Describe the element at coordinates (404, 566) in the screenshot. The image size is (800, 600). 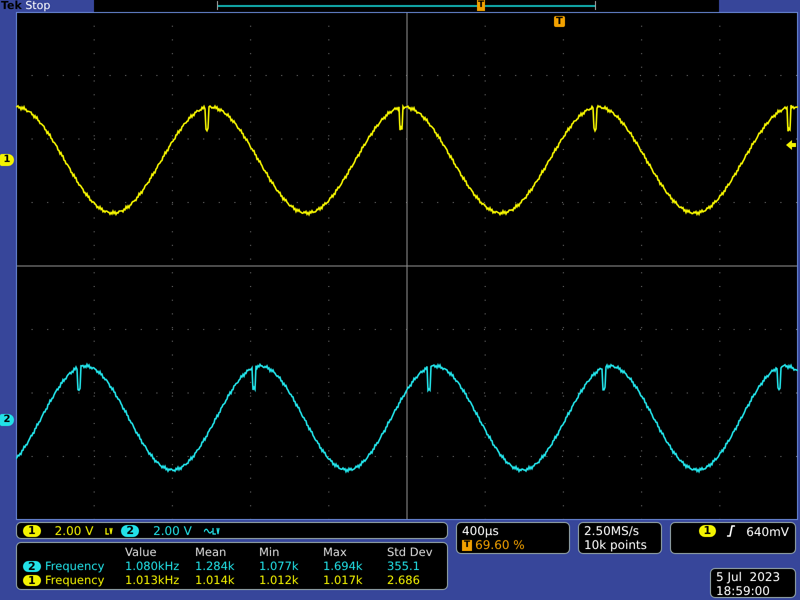
I see `measurement-value: 355.1` at that location.